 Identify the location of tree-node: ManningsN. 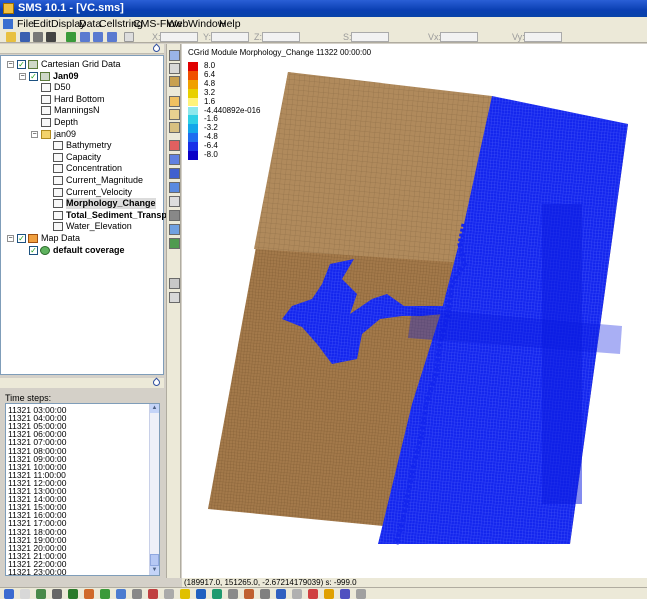
(81, 110).